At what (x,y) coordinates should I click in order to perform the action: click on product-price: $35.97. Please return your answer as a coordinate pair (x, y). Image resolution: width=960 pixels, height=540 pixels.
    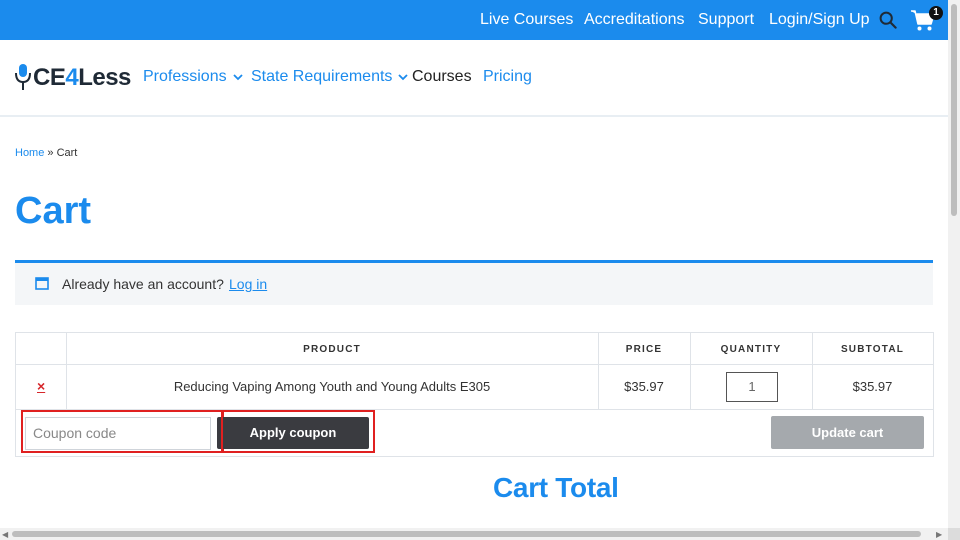
    Looking at the image, I should click on (644, 386).